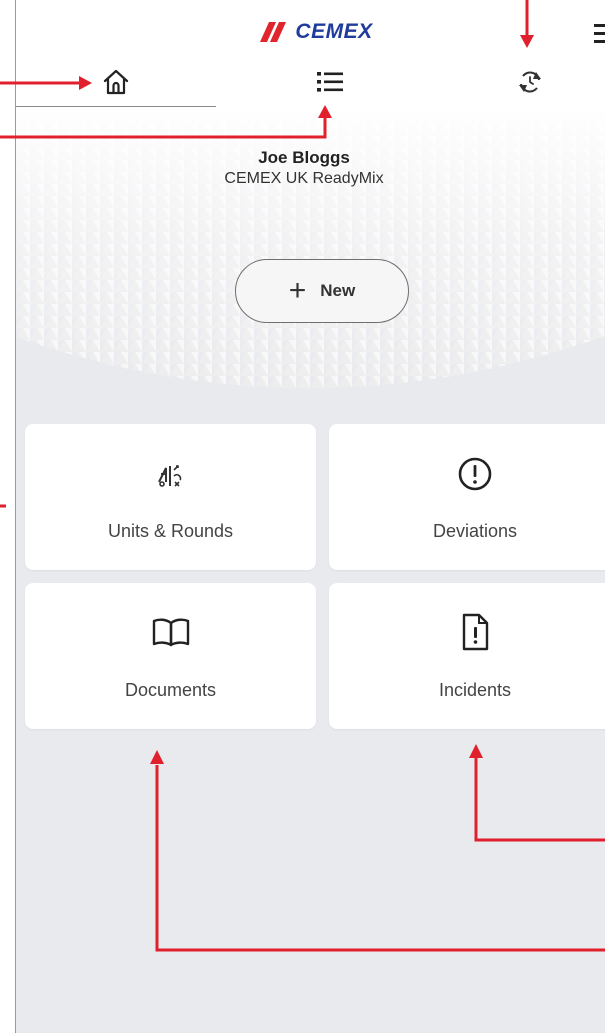  I want to click on alert-circle-icon, so click(467, 474).